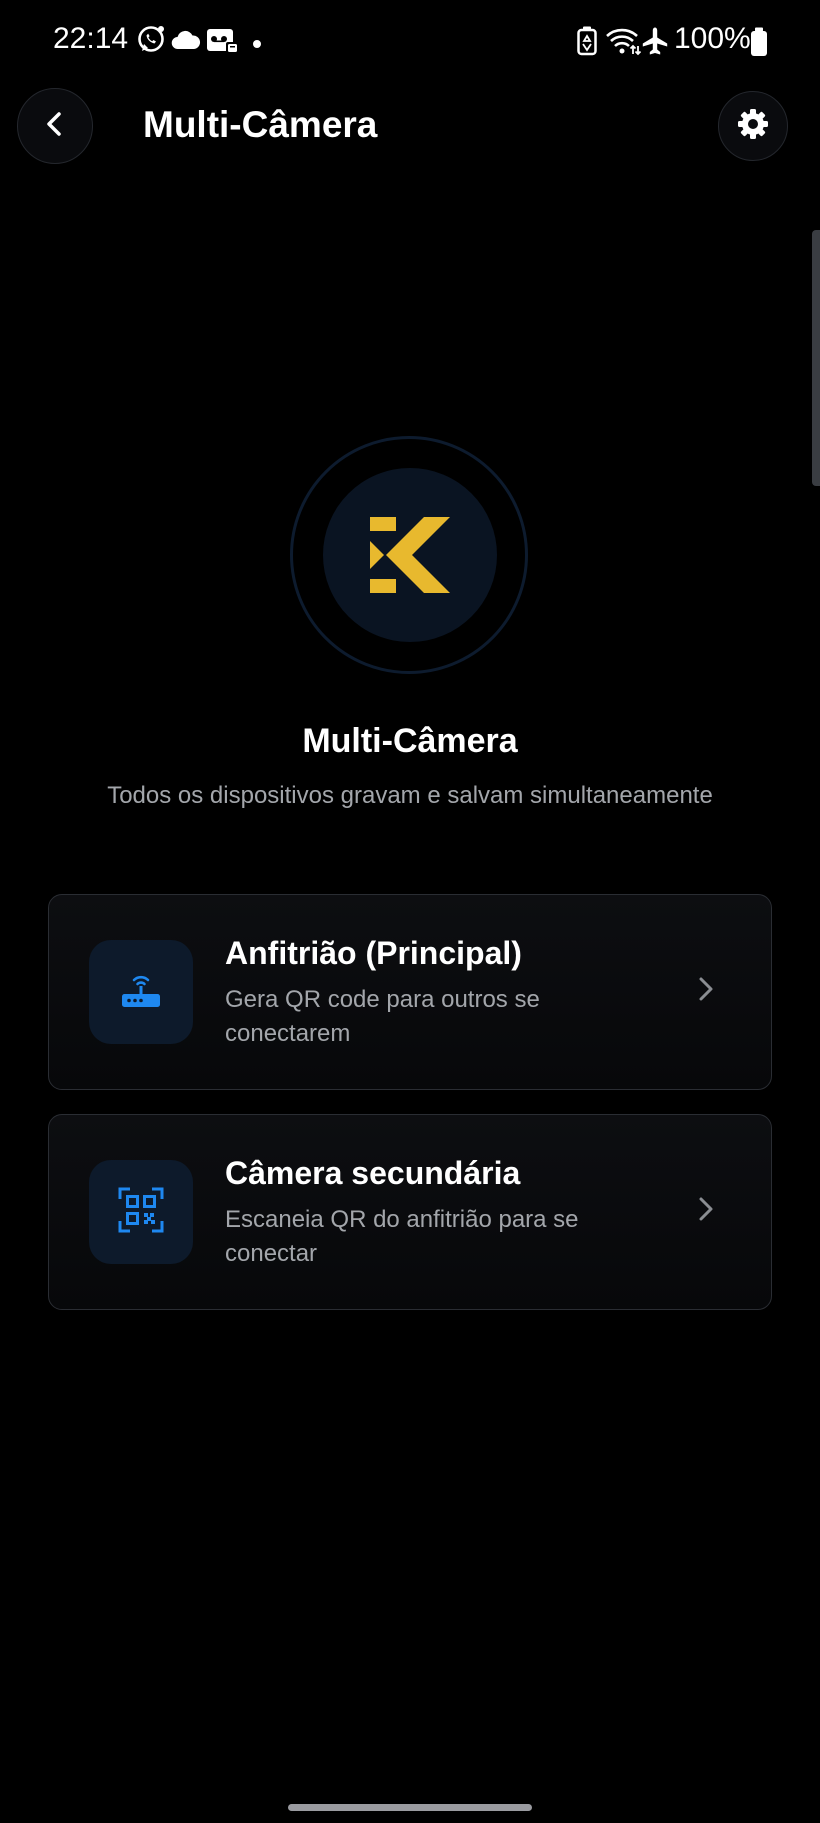  I want to click on chevron-left-icon, so click(55, 126).